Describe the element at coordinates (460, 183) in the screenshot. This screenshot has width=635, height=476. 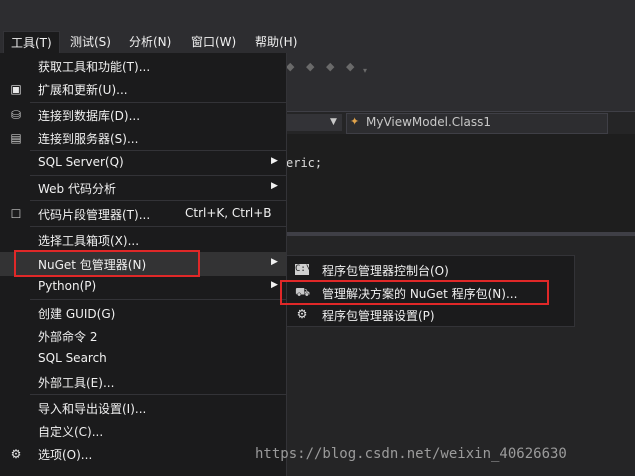
I see `code-editor: eric;` at that location.